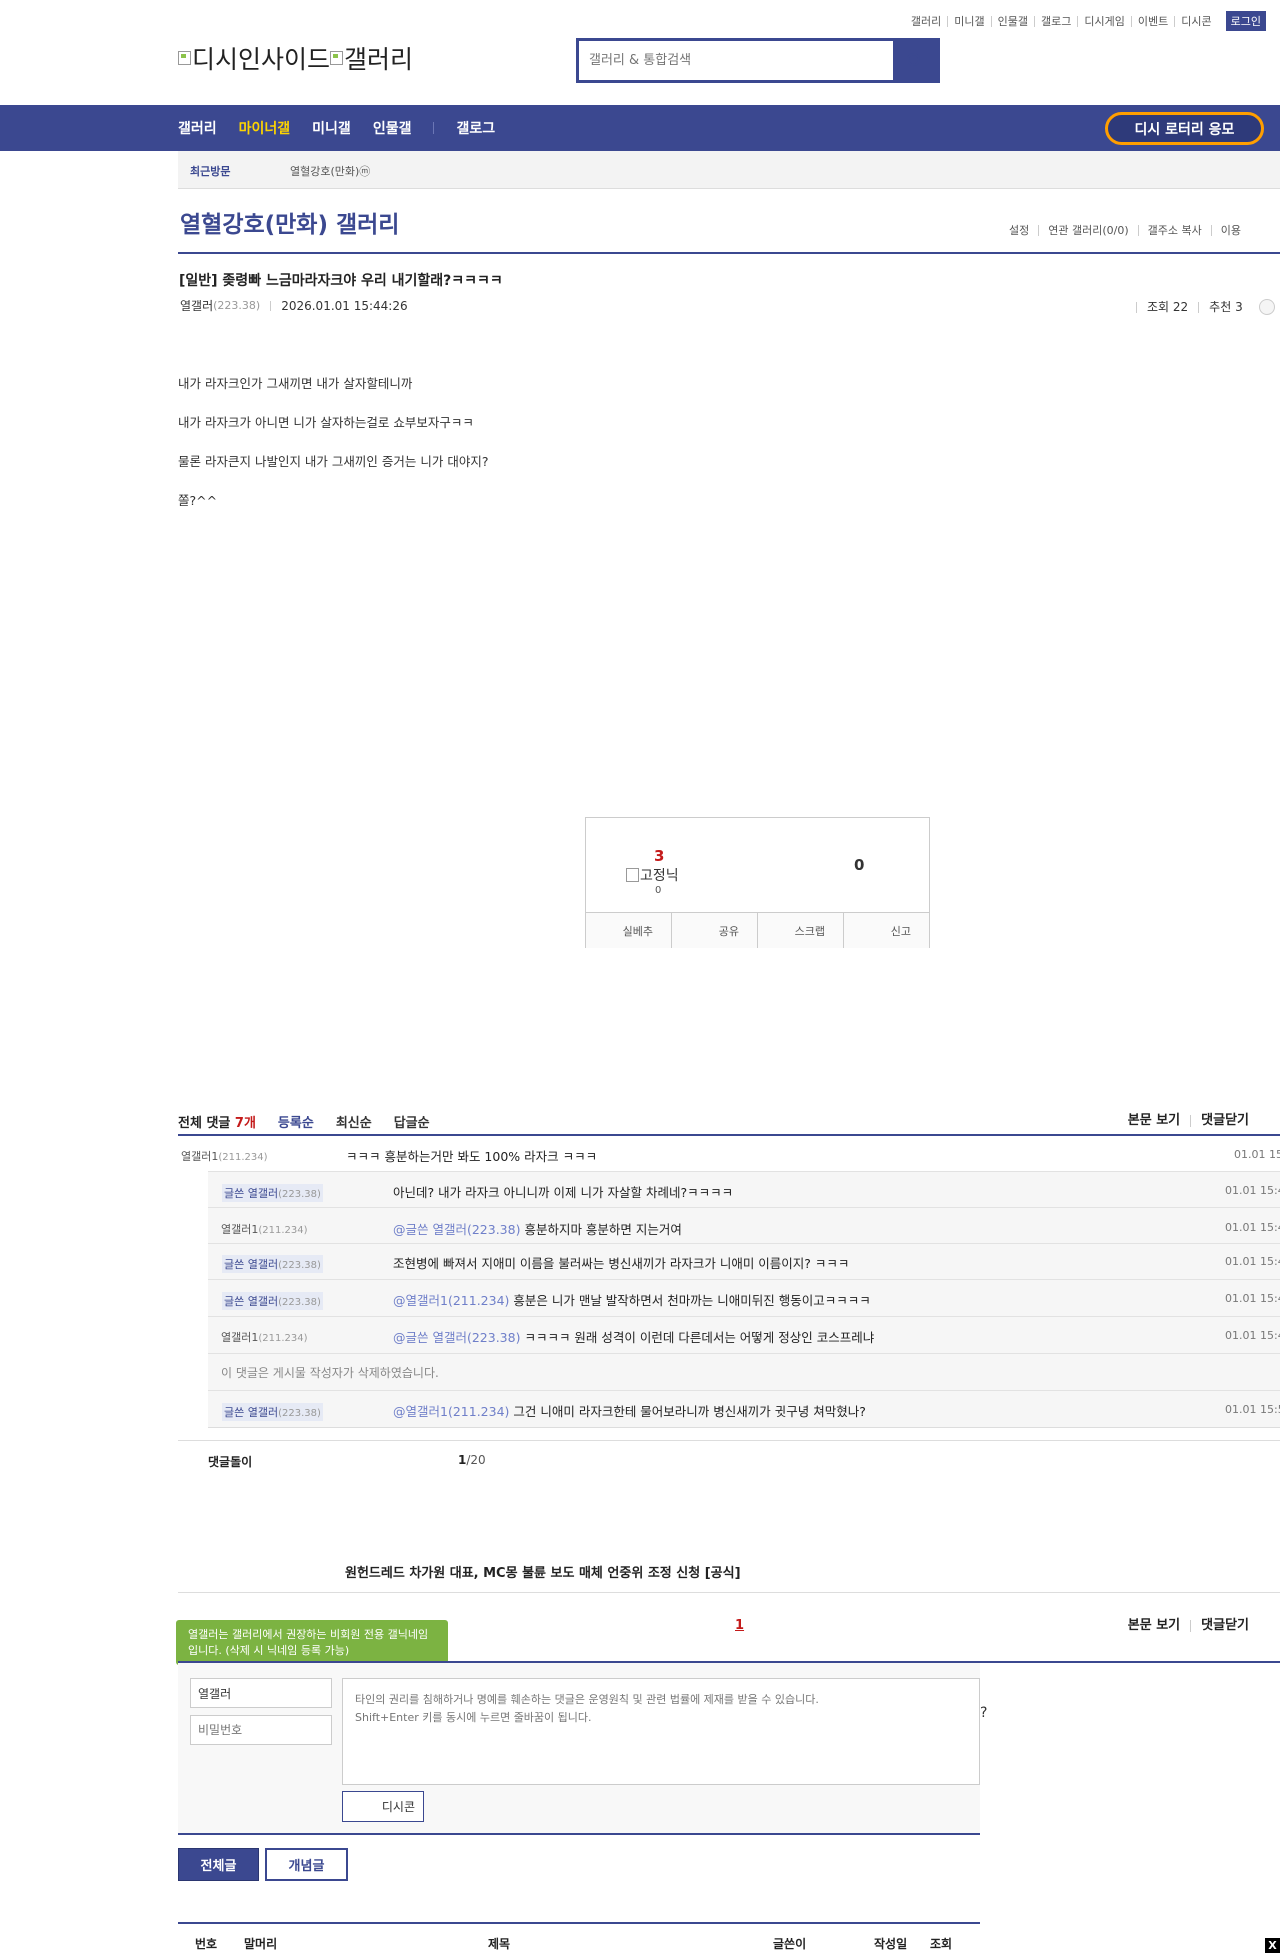 The width and height of the screenshot is (1280, 1956). Describe the element at coordinates (197, 128) in the screenshot. I see `nav-gallery: 갤러리` at that location.